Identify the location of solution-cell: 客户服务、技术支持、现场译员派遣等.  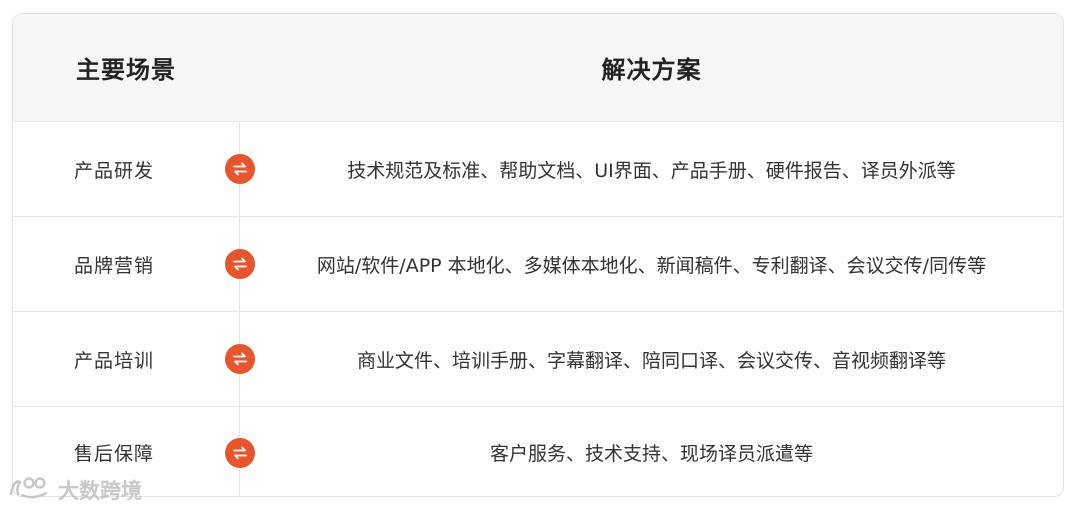
(651, 451).